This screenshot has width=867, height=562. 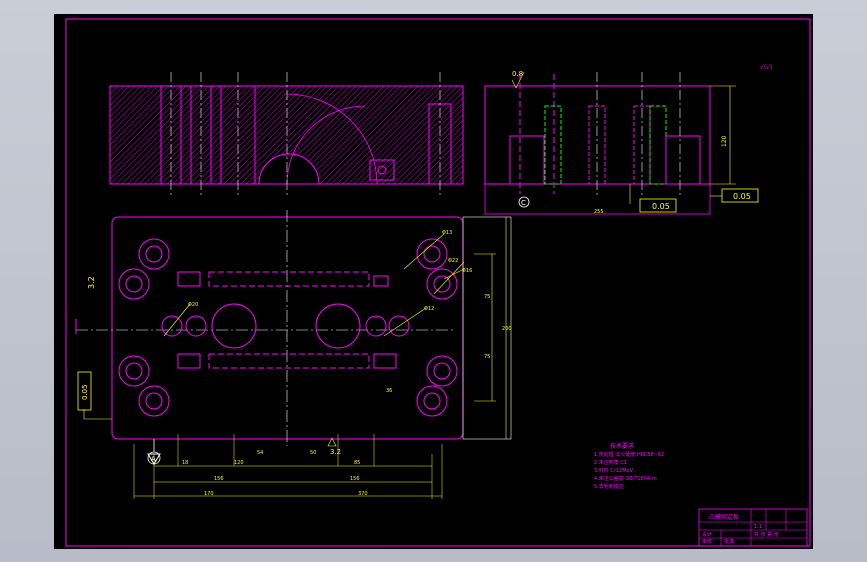 What do you see at coordinates (487, 297) in the screenshot?
I see `dim-right-1: 75` at bounding box center [487, 297].